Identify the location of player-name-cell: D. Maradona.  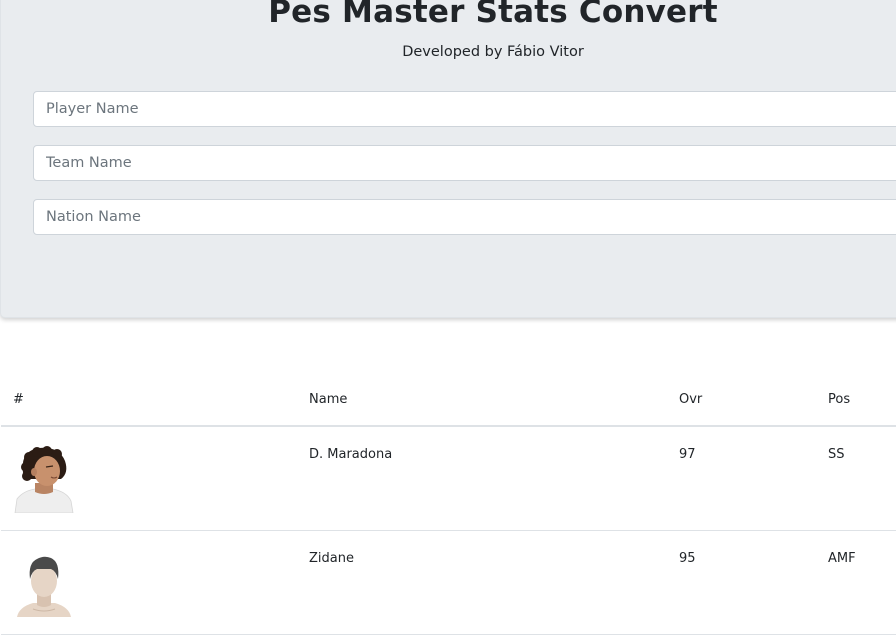
(482, 478).